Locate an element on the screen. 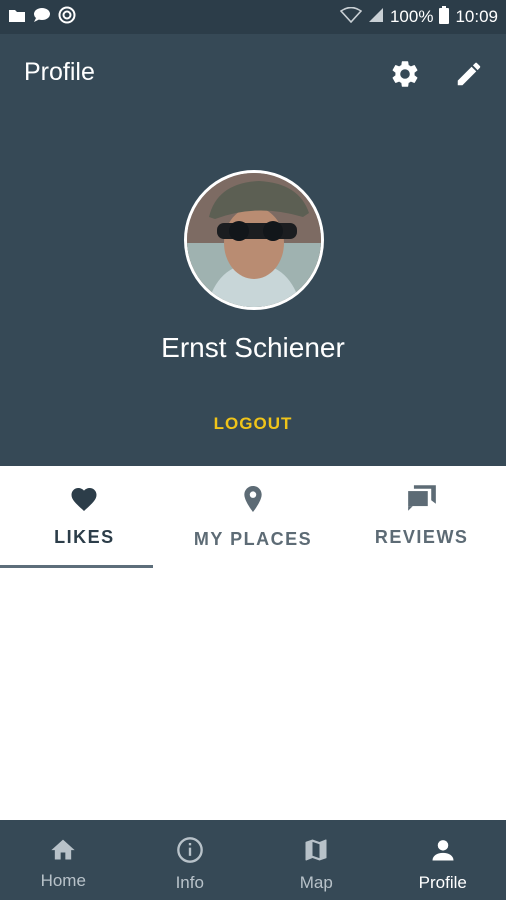 The height and width of the screenshot is (900, 506). page-title: Profile is located at coordinates (59, 72).